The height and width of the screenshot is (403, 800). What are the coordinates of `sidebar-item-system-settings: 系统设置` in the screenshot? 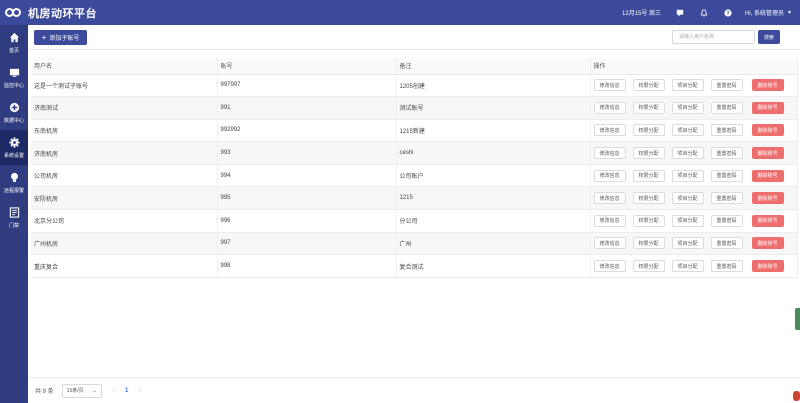 It's located at (14, 147).